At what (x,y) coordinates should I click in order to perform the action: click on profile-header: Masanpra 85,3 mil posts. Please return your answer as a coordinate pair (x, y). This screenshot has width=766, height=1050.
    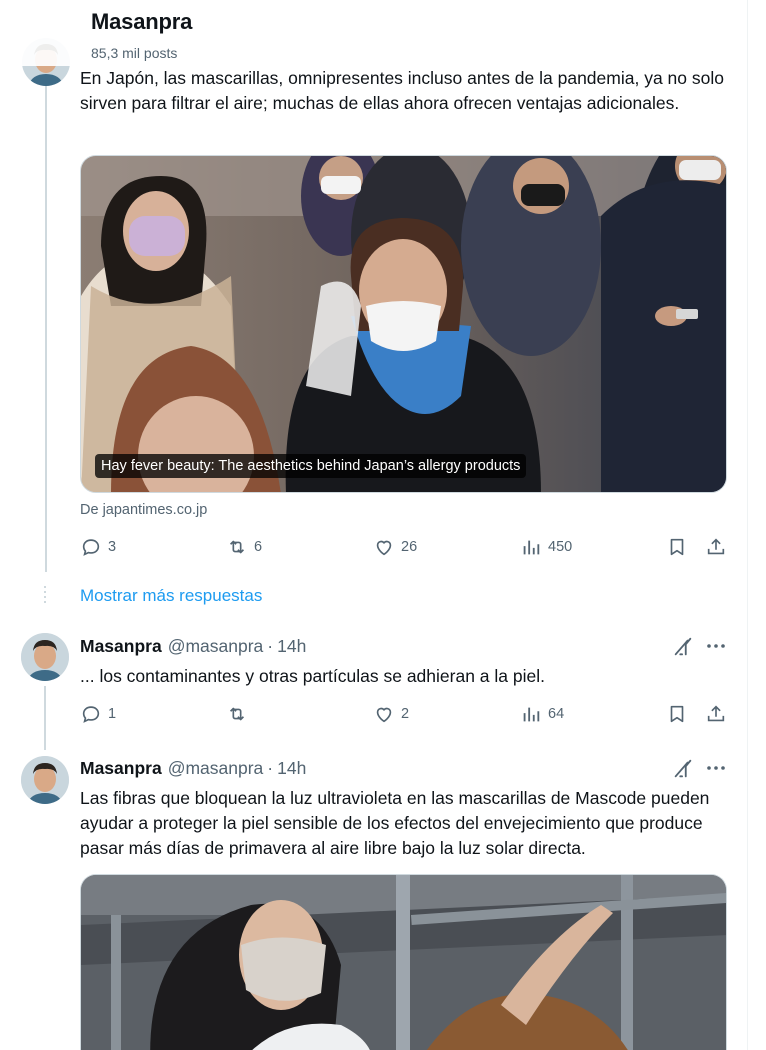
    Looking at the image, I should click on (373, 33).